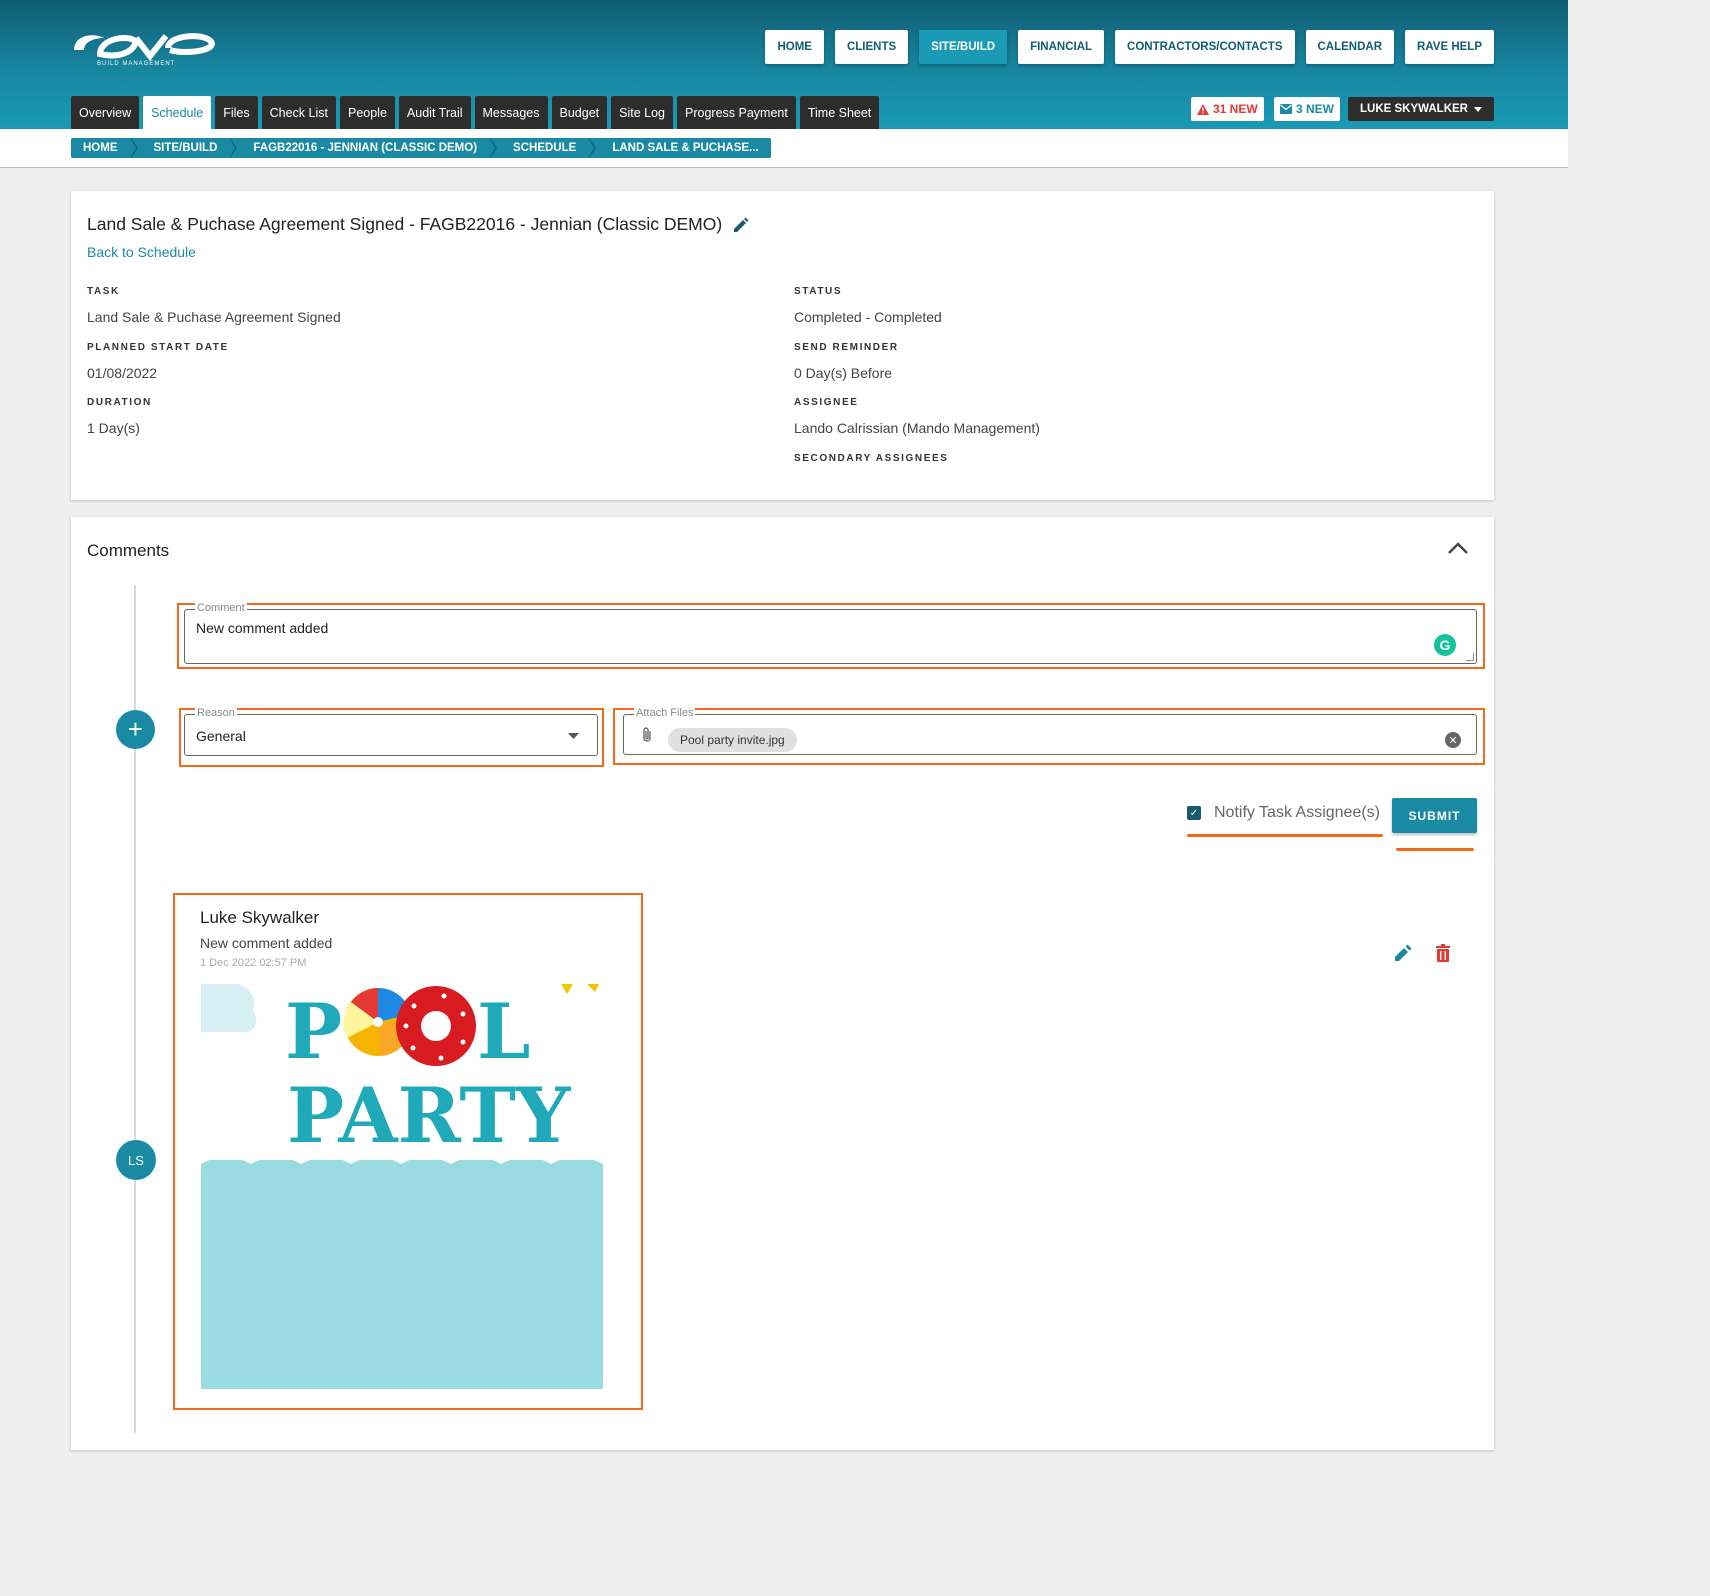 The width and height of the screenshot is (1710, 1596). What do you see at coordinates (647, 734) in the screenshot?
I see `paperclip-icon` at bounding box center [647, 734].